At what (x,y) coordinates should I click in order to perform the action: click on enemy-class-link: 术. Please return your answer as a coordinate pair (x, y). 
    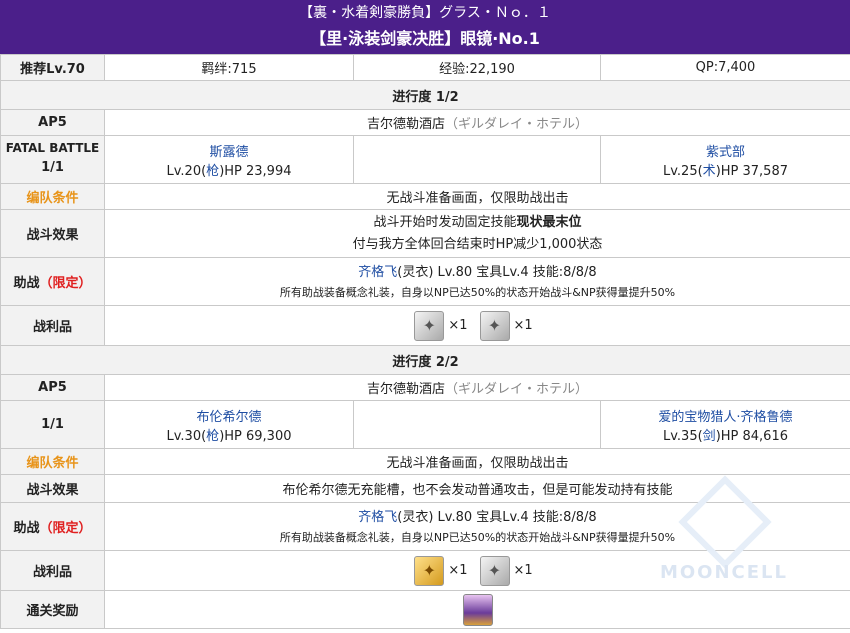
    Looking at the image, I should click on (709, 171).